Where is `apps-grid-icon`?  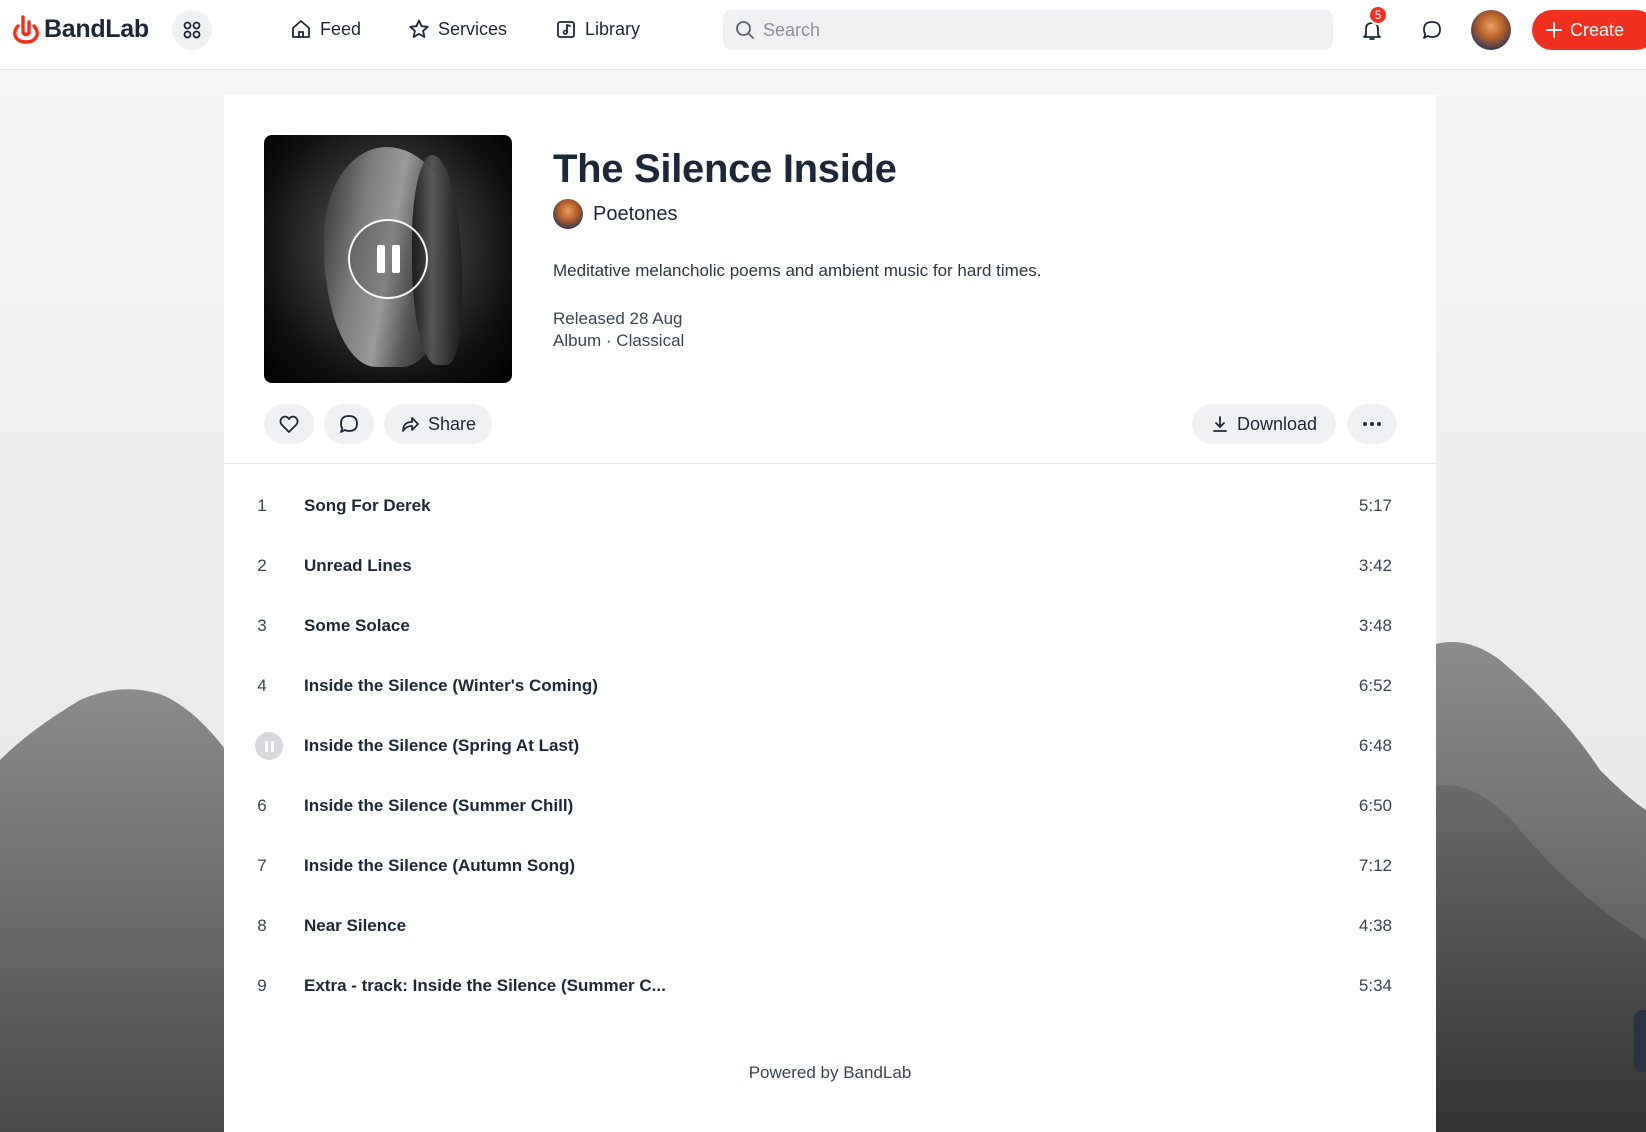 apps-grid-icon is located at coordinates (192, 30).